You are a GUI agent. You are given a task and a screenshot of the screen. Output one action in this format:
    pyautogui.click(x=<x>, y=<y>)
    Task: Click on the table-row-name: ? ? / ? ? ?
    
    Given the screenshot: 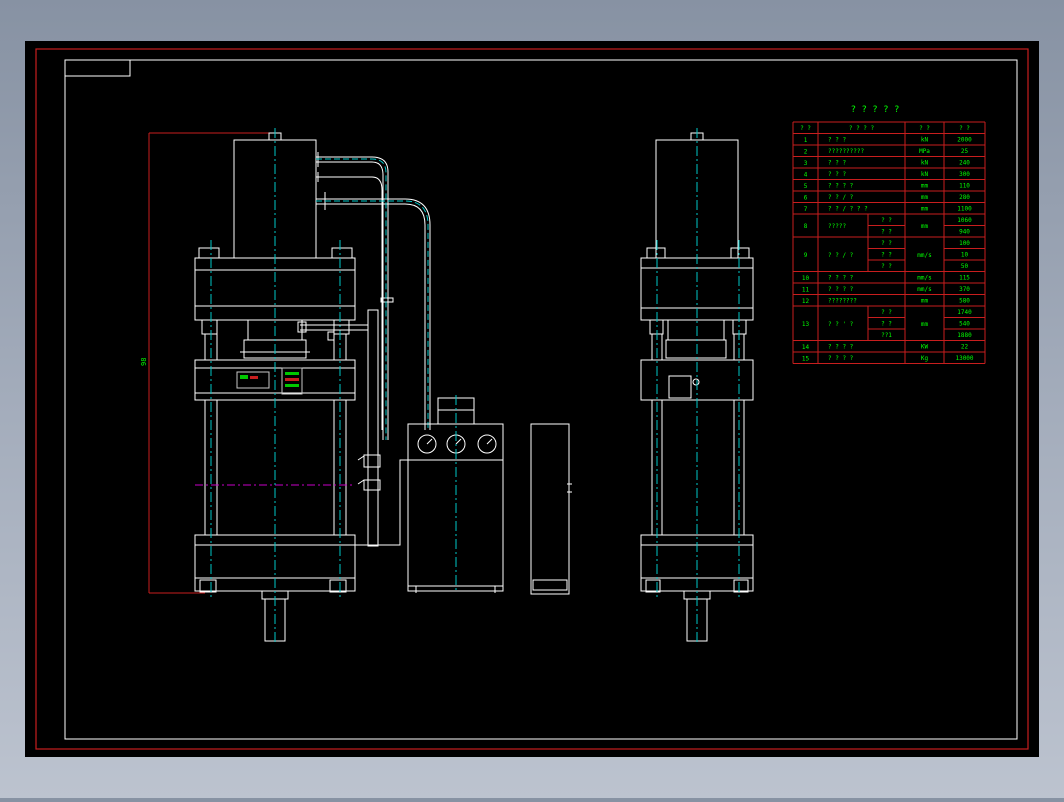 What is the action you would take?
    pyautogui.click(x=848, y=209)
    